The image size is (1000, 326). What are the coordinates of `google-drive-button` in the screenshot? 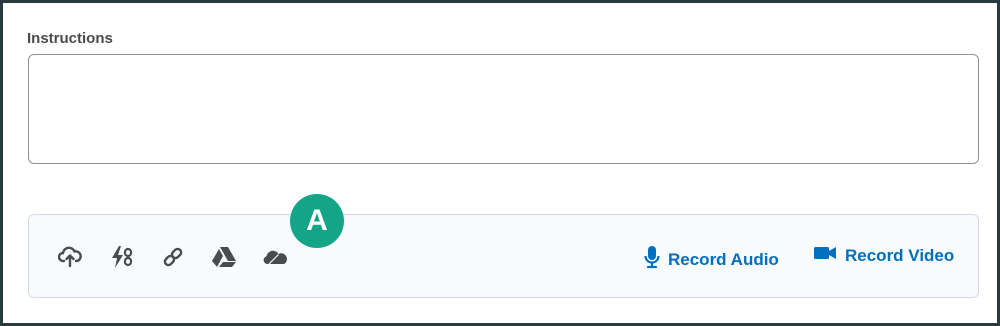 It's located at (224, 257).